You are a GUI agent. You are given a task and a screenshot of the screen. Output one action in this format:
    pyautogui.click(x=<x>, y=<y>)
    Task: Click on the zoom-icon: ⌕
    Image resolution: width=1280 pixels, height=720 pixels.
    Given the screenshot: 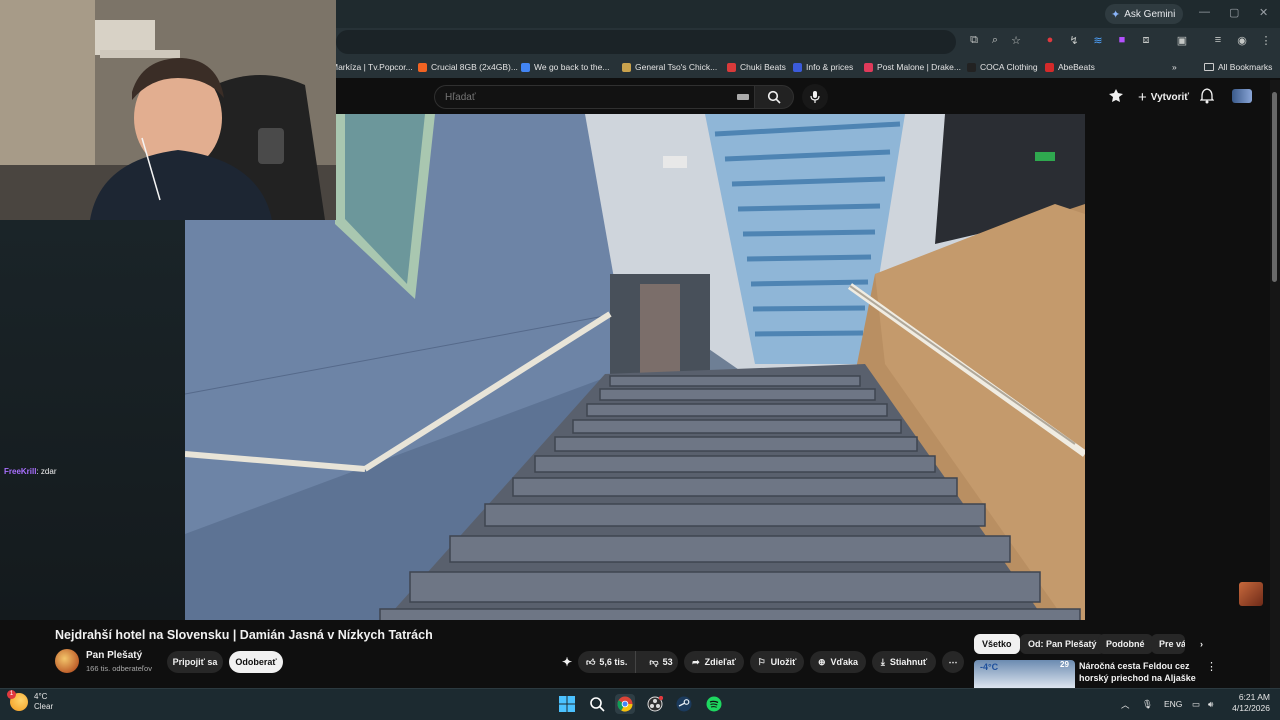 What is the action you would take?
    pyautogui.click(x=995, y=40)
    